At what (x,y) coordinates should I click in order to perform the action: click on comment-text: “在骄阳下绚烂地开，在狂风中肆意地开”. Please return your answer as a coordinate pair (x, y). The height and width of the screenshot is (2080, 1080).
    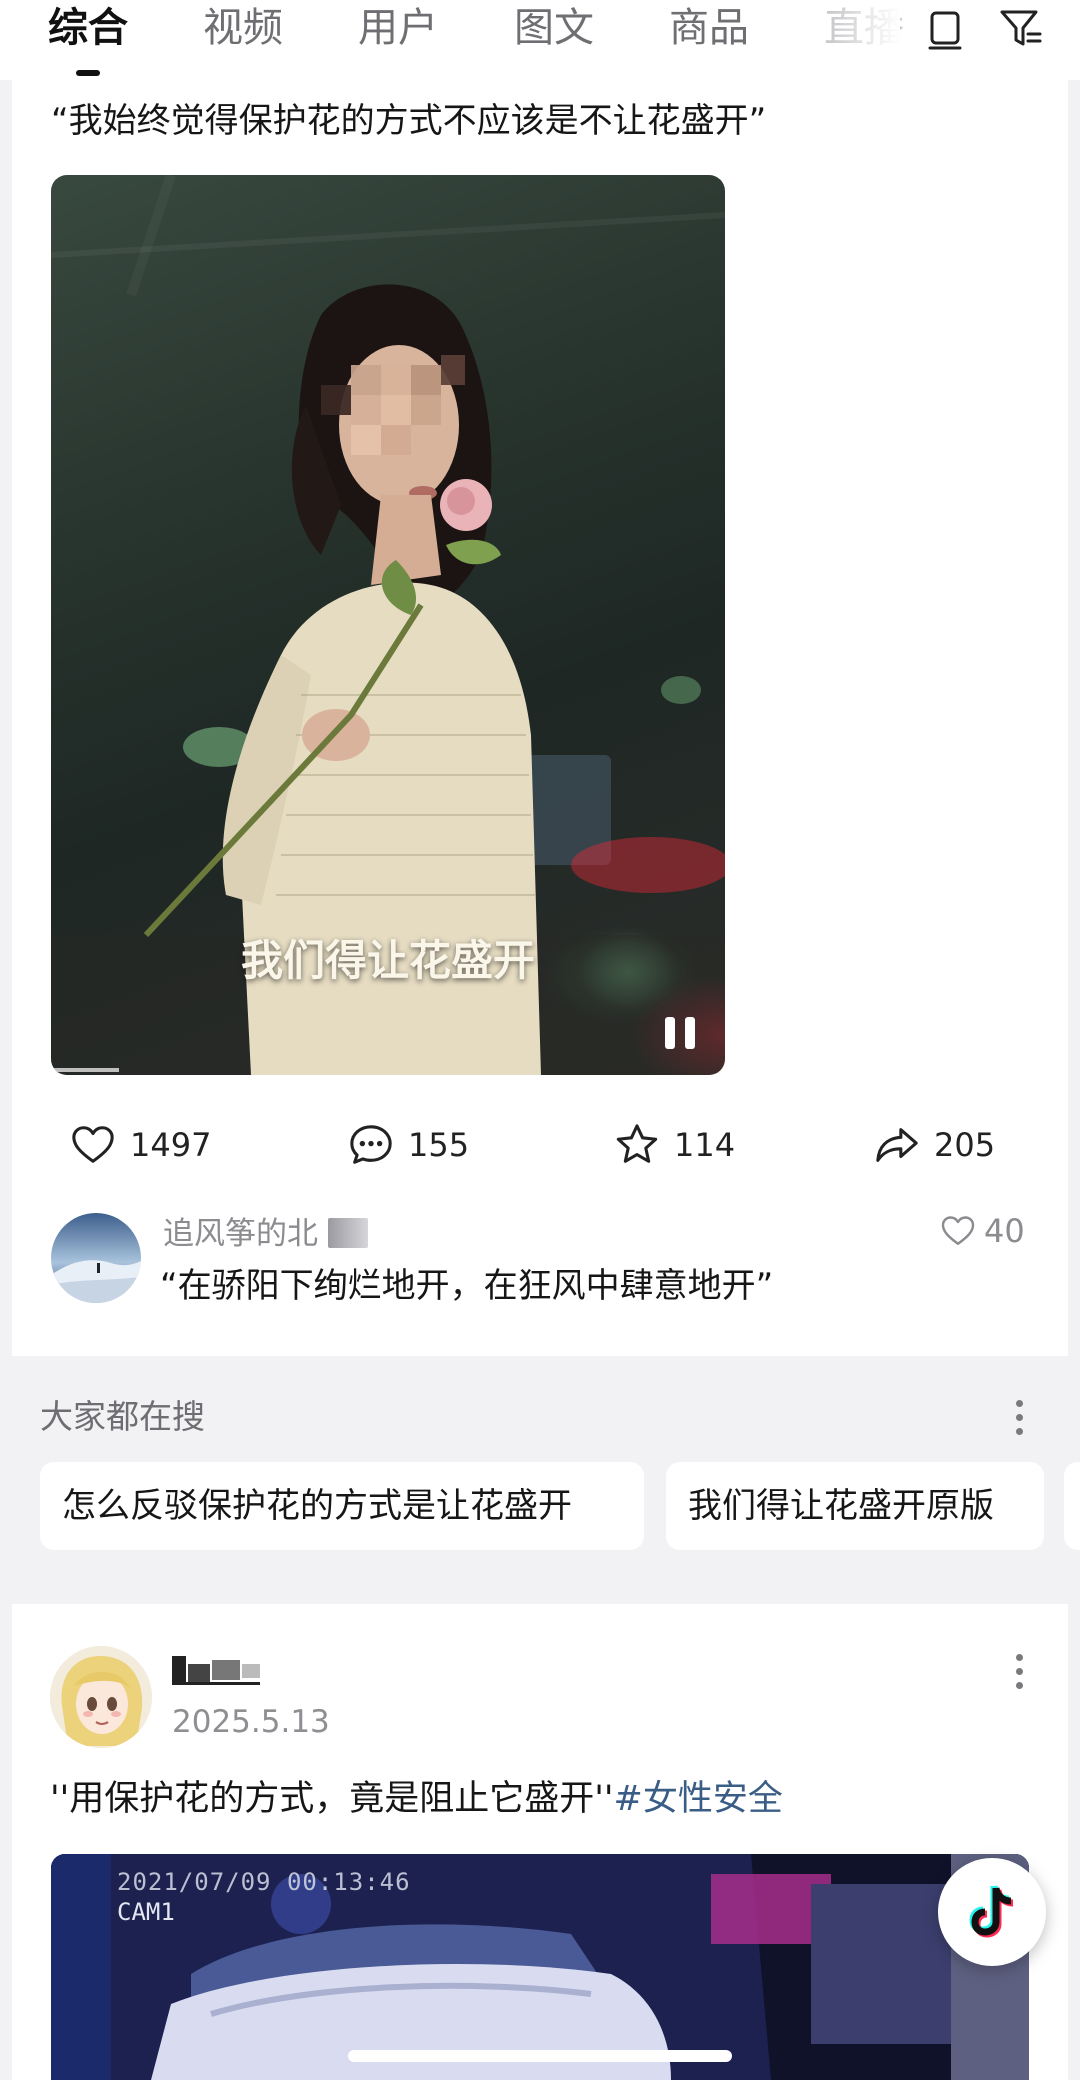
    Looking at the image, I should click on (467, 1286).